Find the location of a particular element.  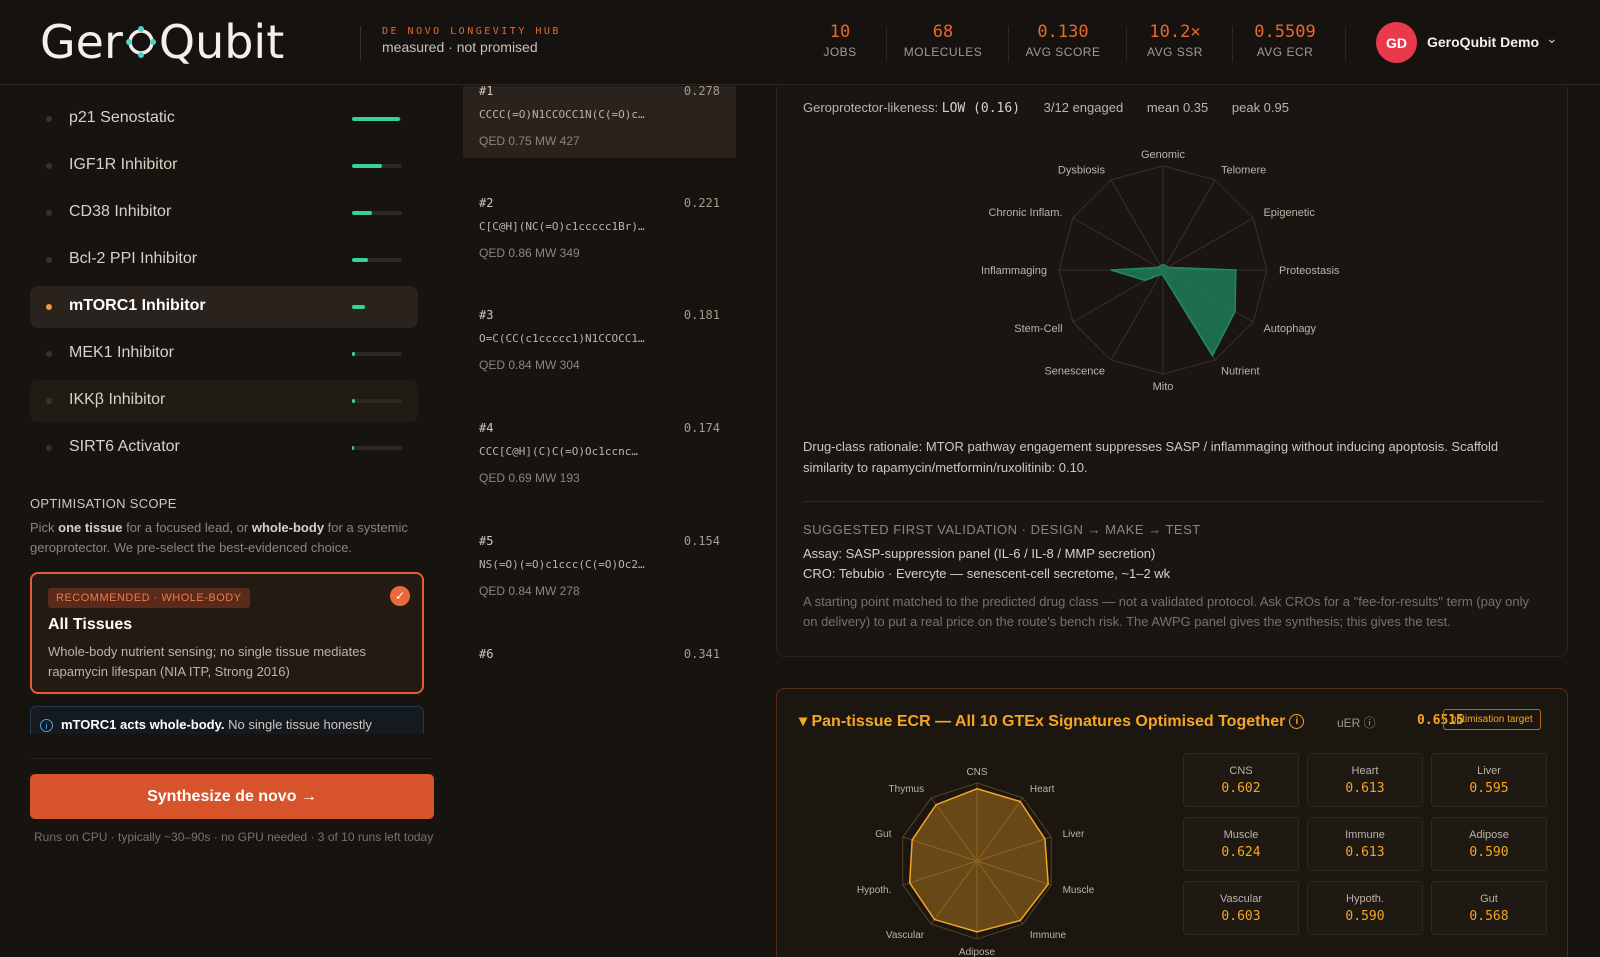

tissue-name: Heart is located at coordinates (1365, 771).